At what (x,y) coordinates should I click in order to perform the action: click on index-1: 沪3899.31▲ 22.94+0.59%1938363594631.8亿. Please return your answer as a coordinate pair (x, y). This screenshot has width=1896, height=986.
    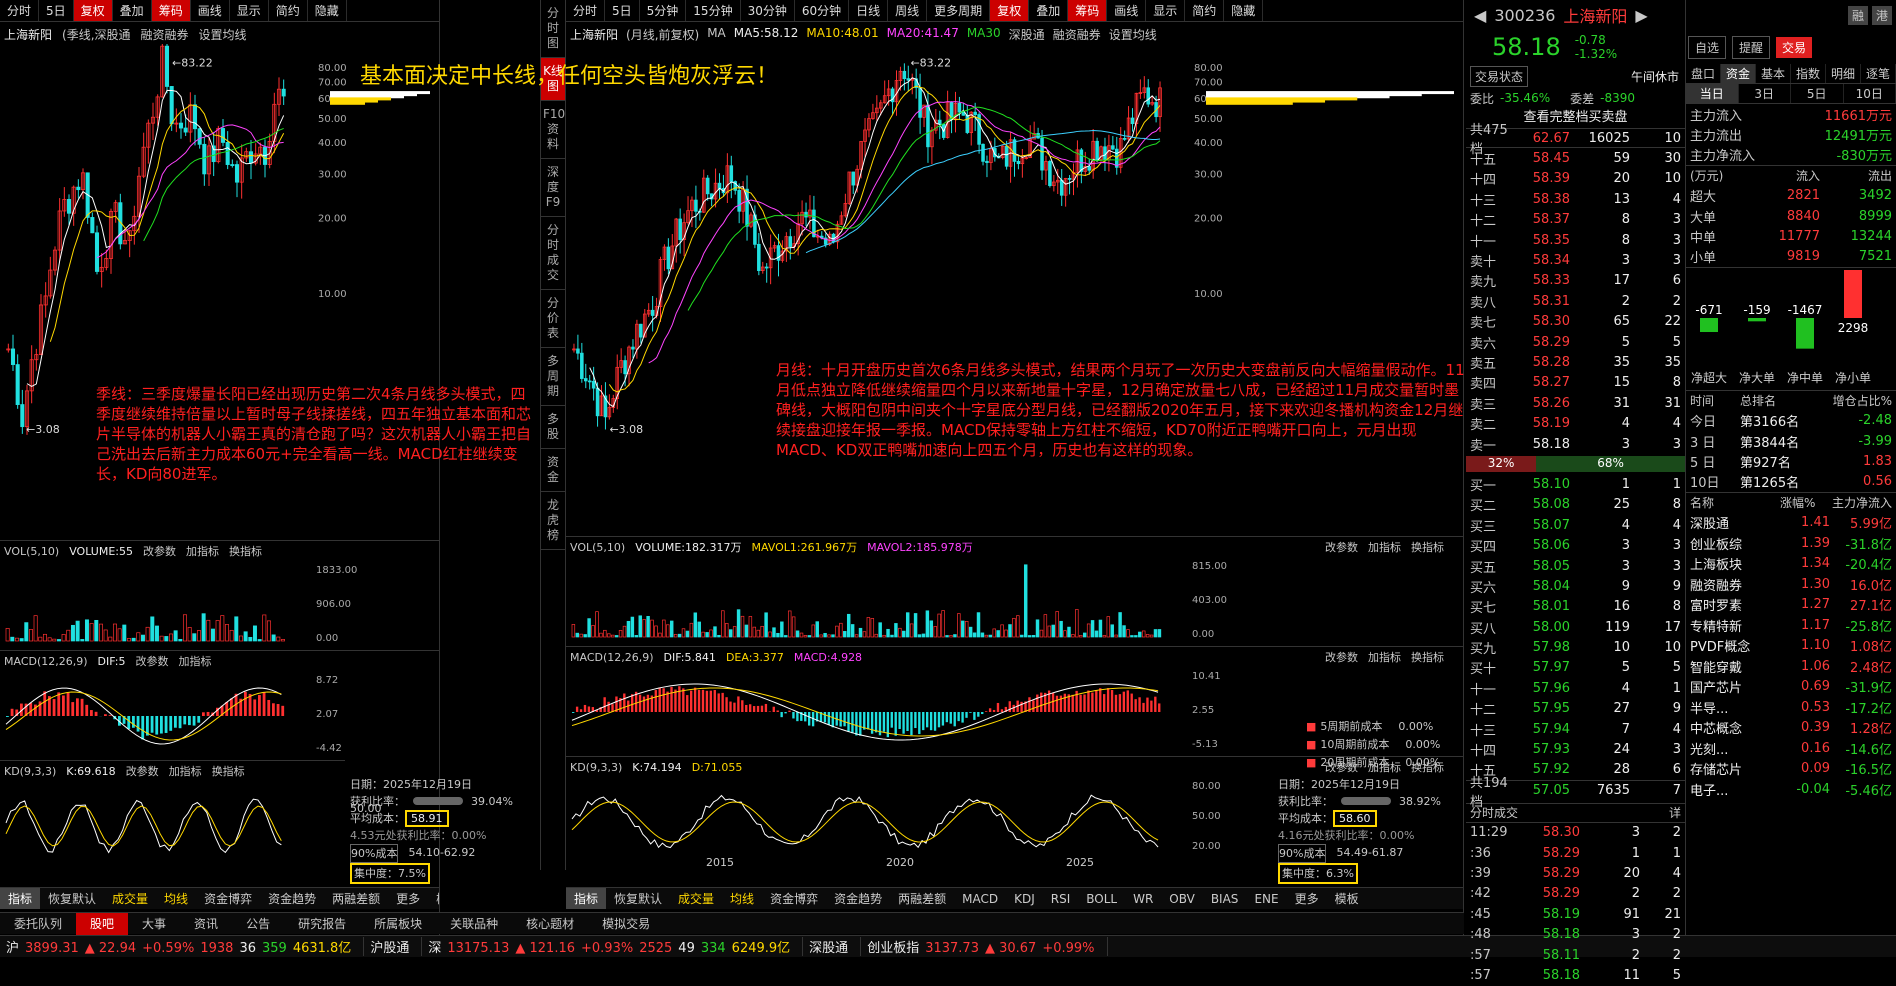
    Looking at the image, I should click on (182, 946).